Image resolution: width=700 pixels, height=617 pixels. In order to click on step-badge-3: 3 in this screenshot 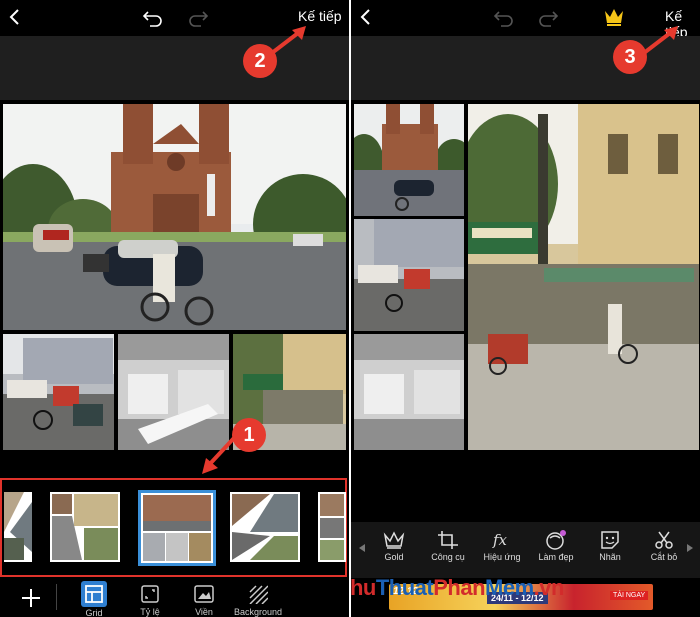, I will do `click(630, 57)`.